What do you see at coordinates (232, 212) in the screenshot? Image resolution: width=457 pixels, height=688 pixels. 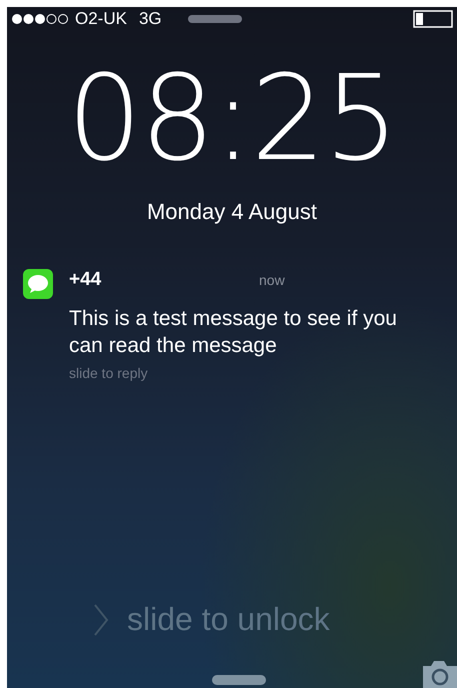 I see `date-text: Monday 4 August` at bounding box center [232, 212].